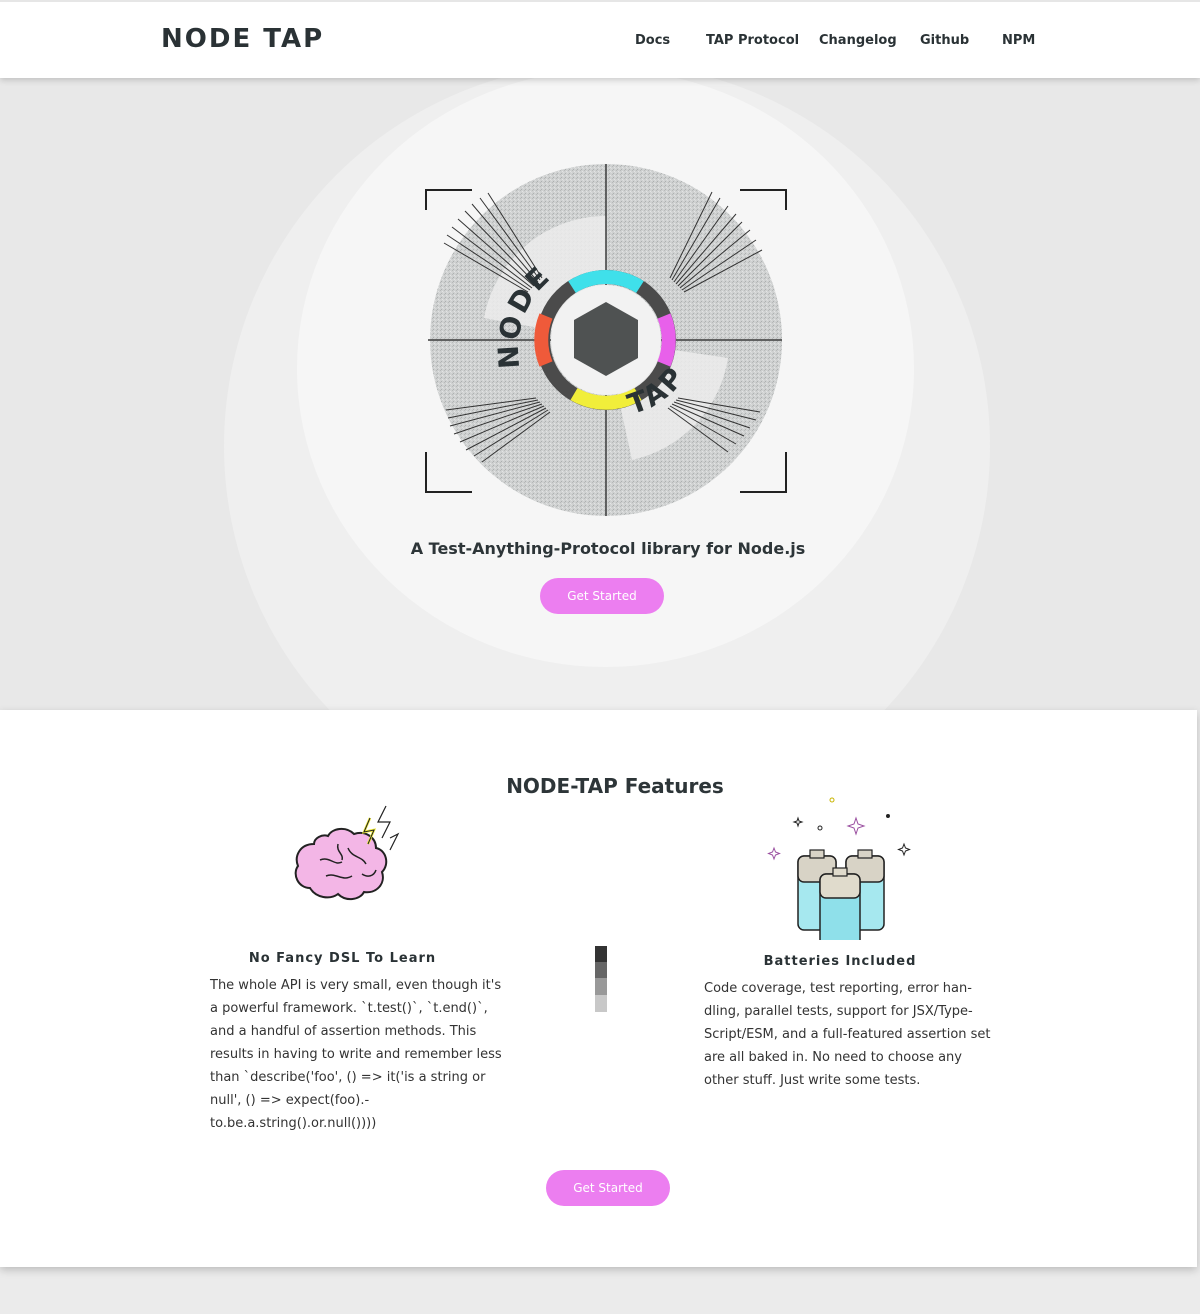 Image resolution: width=1200 pixels, height=1314 pixels. Describe the element at coordinates (840, 961) in the screenshot. I see `feature-heading-batteries: Batteries Included` at that location.